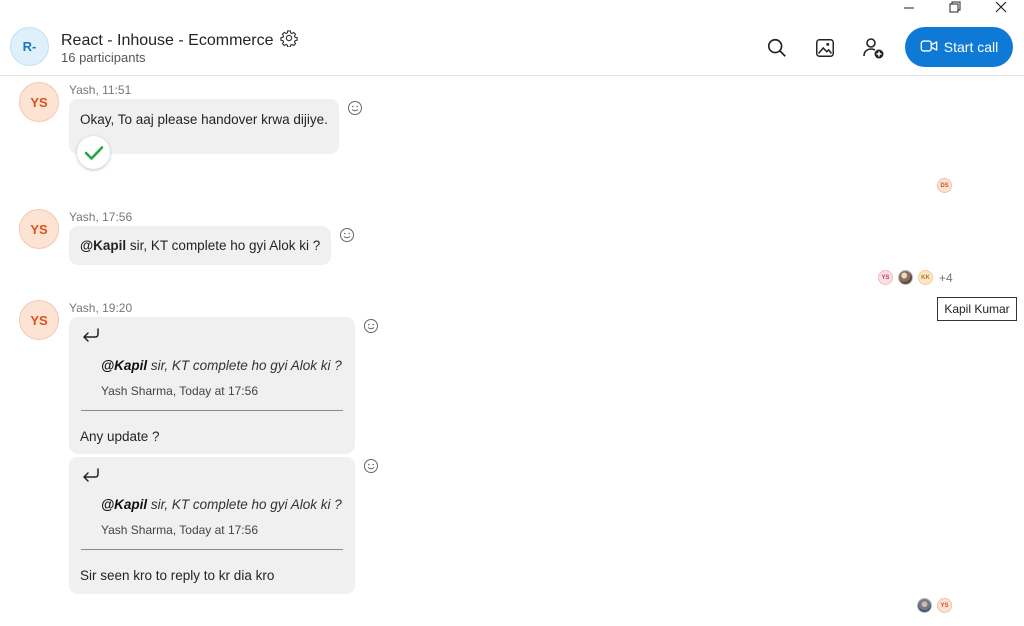 Image resolution: width=1024 pixels, height=626 pixels. Describe the element at coordinates (29, 46) in the screenshot. I see `group-avatar: R-` at that location.